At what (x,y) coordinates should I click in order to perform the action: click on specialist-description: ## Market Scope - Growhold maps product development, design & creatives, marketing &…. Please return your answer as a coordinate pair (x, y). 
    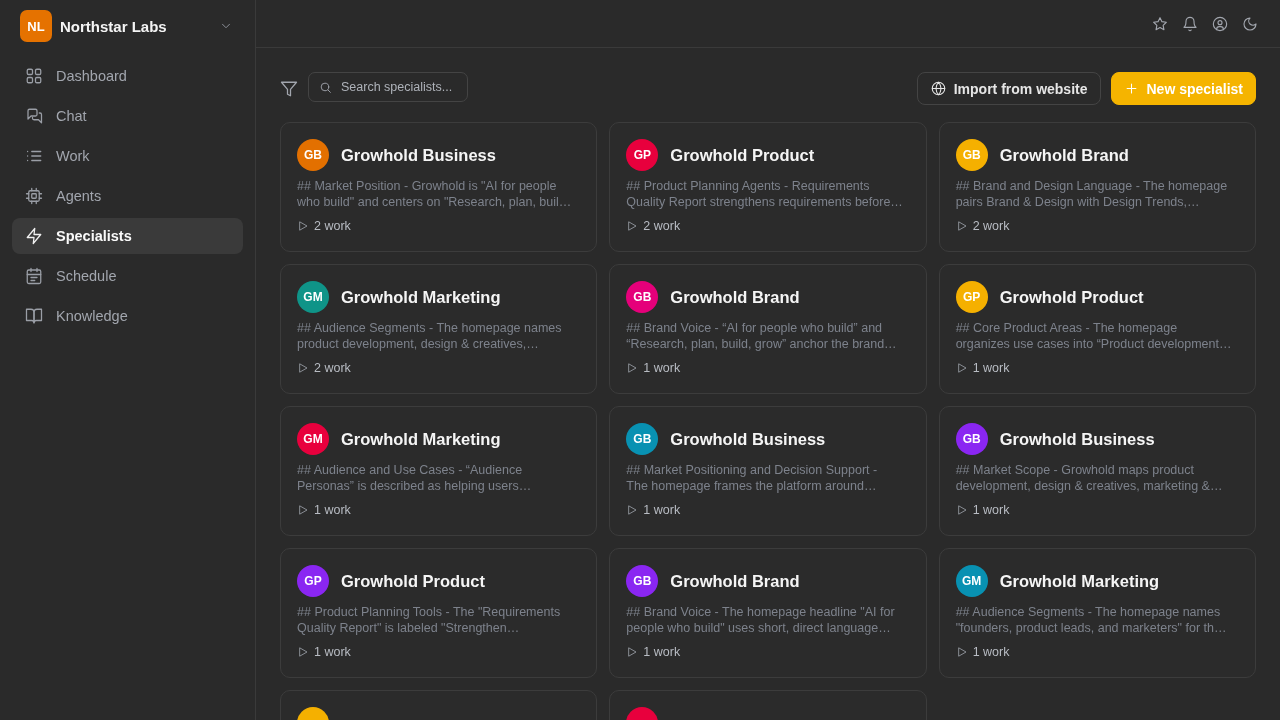
    Looking at the image, I should click on (1089, 478).